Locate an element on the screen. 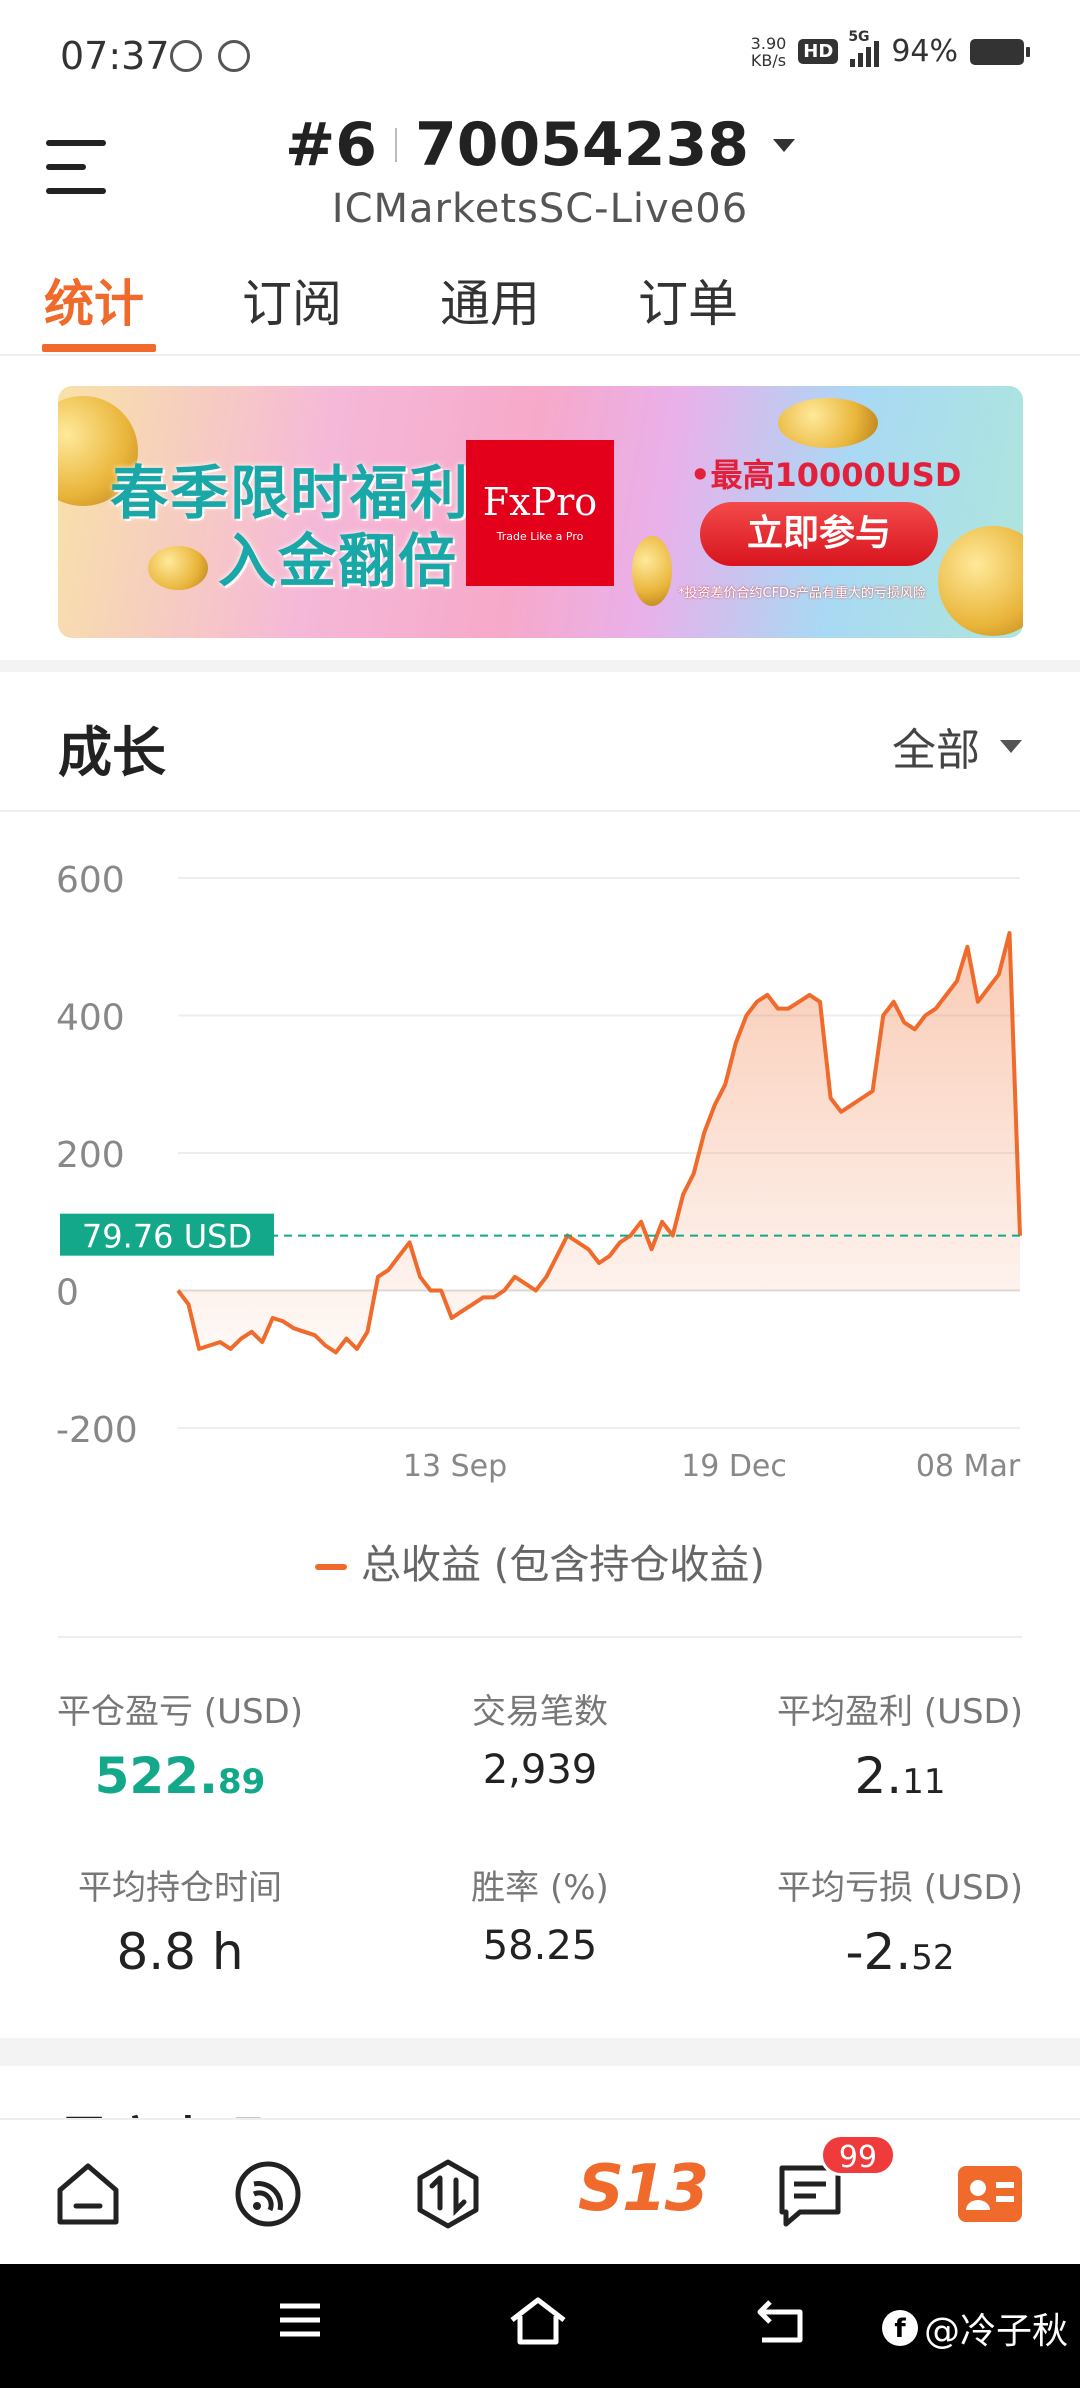 The image size is (1080, 2388). stat-value: 58.25 is located at coordinates (540, 1946).